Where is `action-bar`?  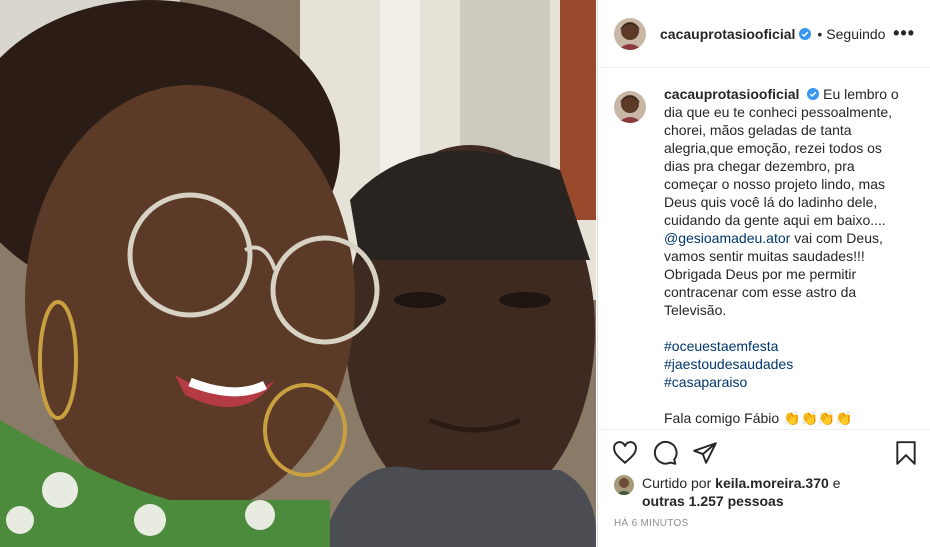 action-bar is located at coordinates (764, 454).